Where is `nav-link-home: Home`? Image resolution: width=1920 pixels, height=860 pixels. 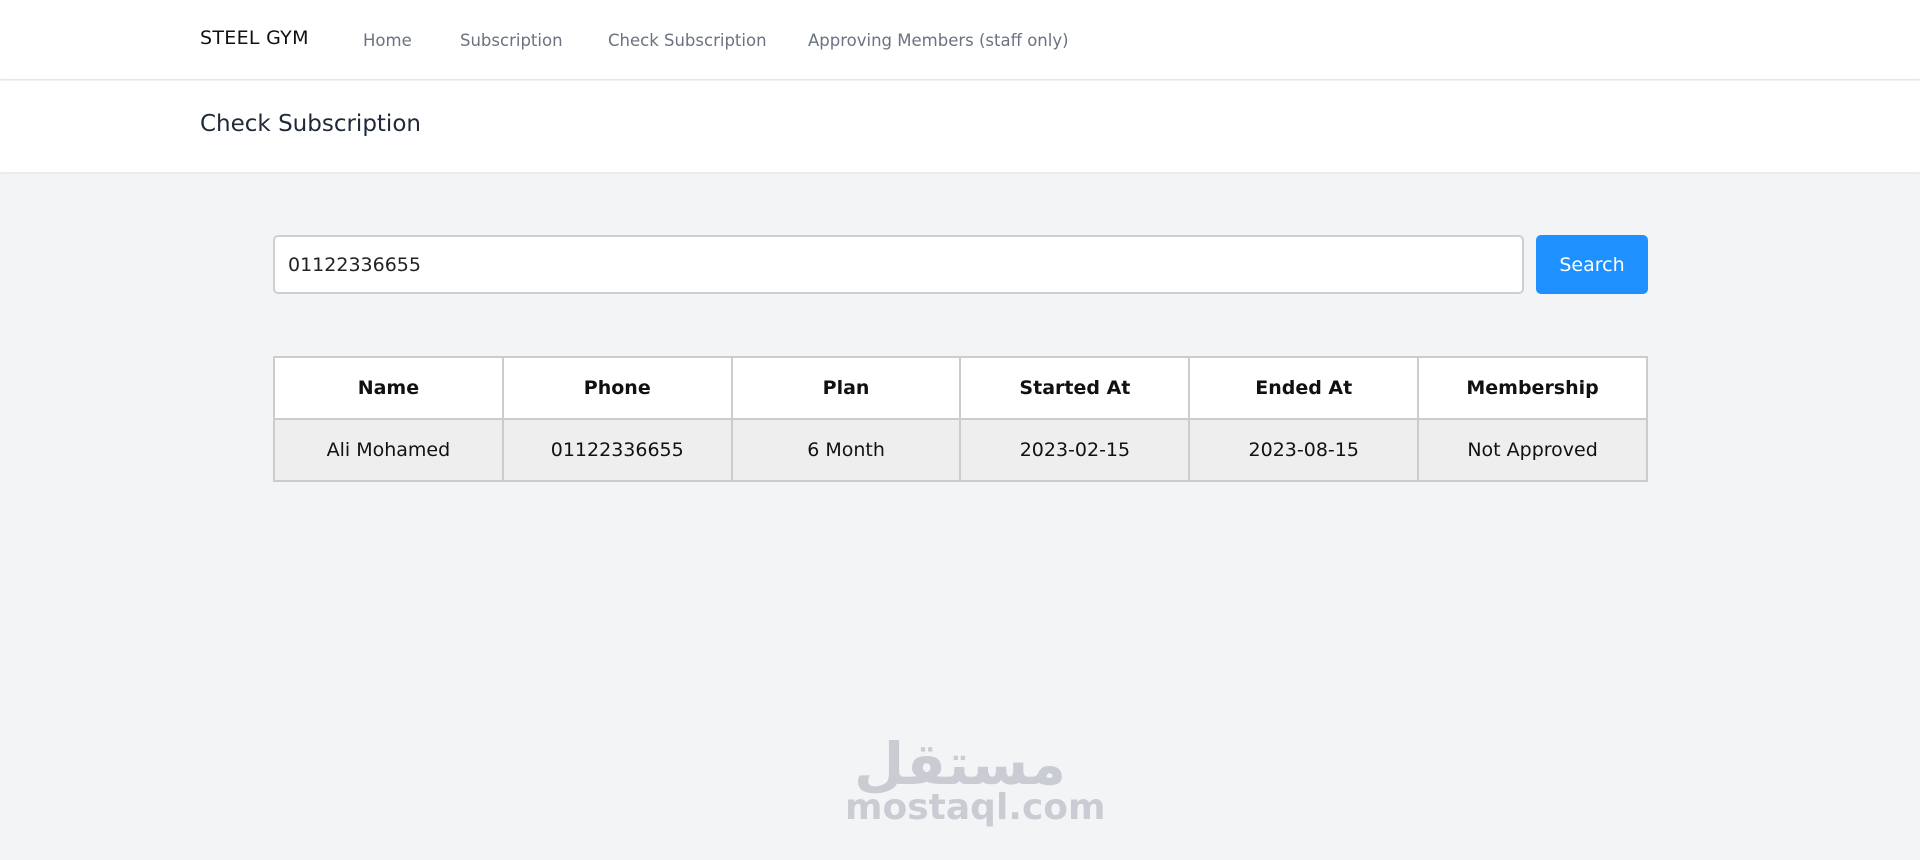
nav-link-home: Home is located at coordinates (387, 40).